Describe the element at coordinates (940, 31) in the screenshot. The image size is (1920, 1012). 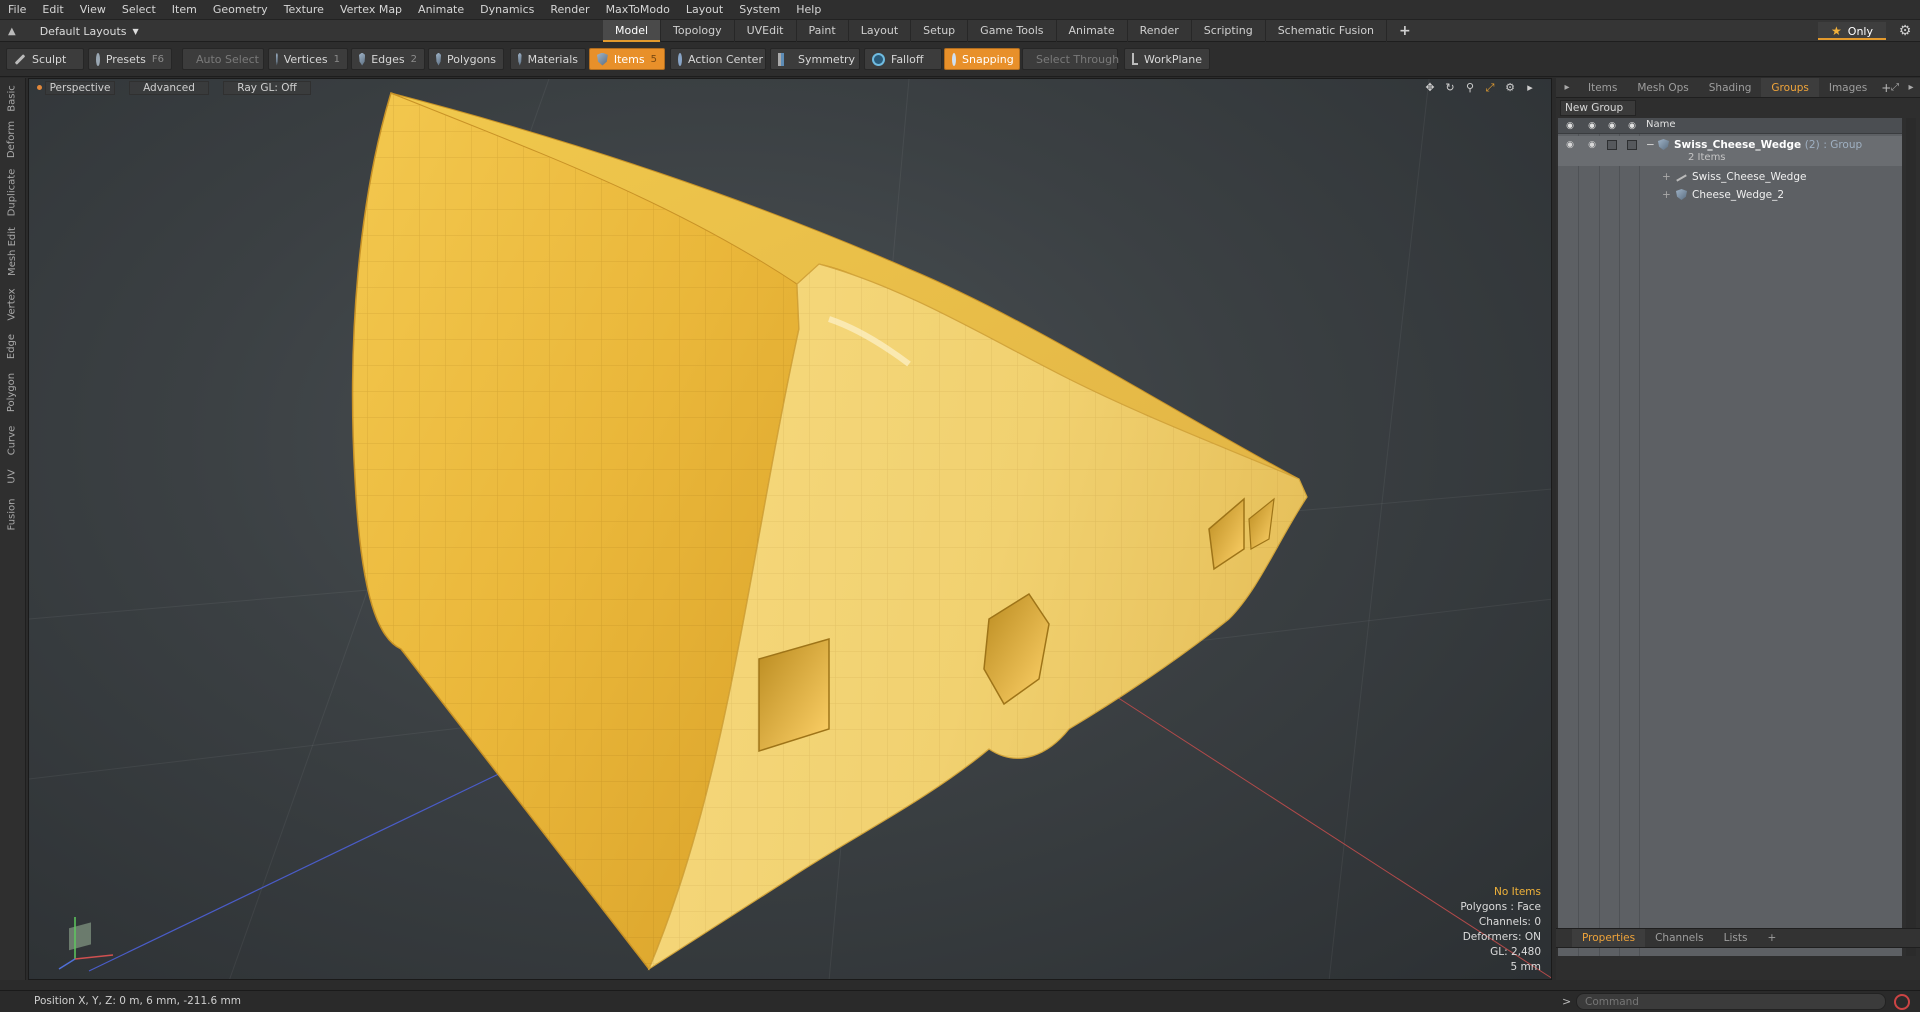
I see `tab-setup: Setup` at that location.